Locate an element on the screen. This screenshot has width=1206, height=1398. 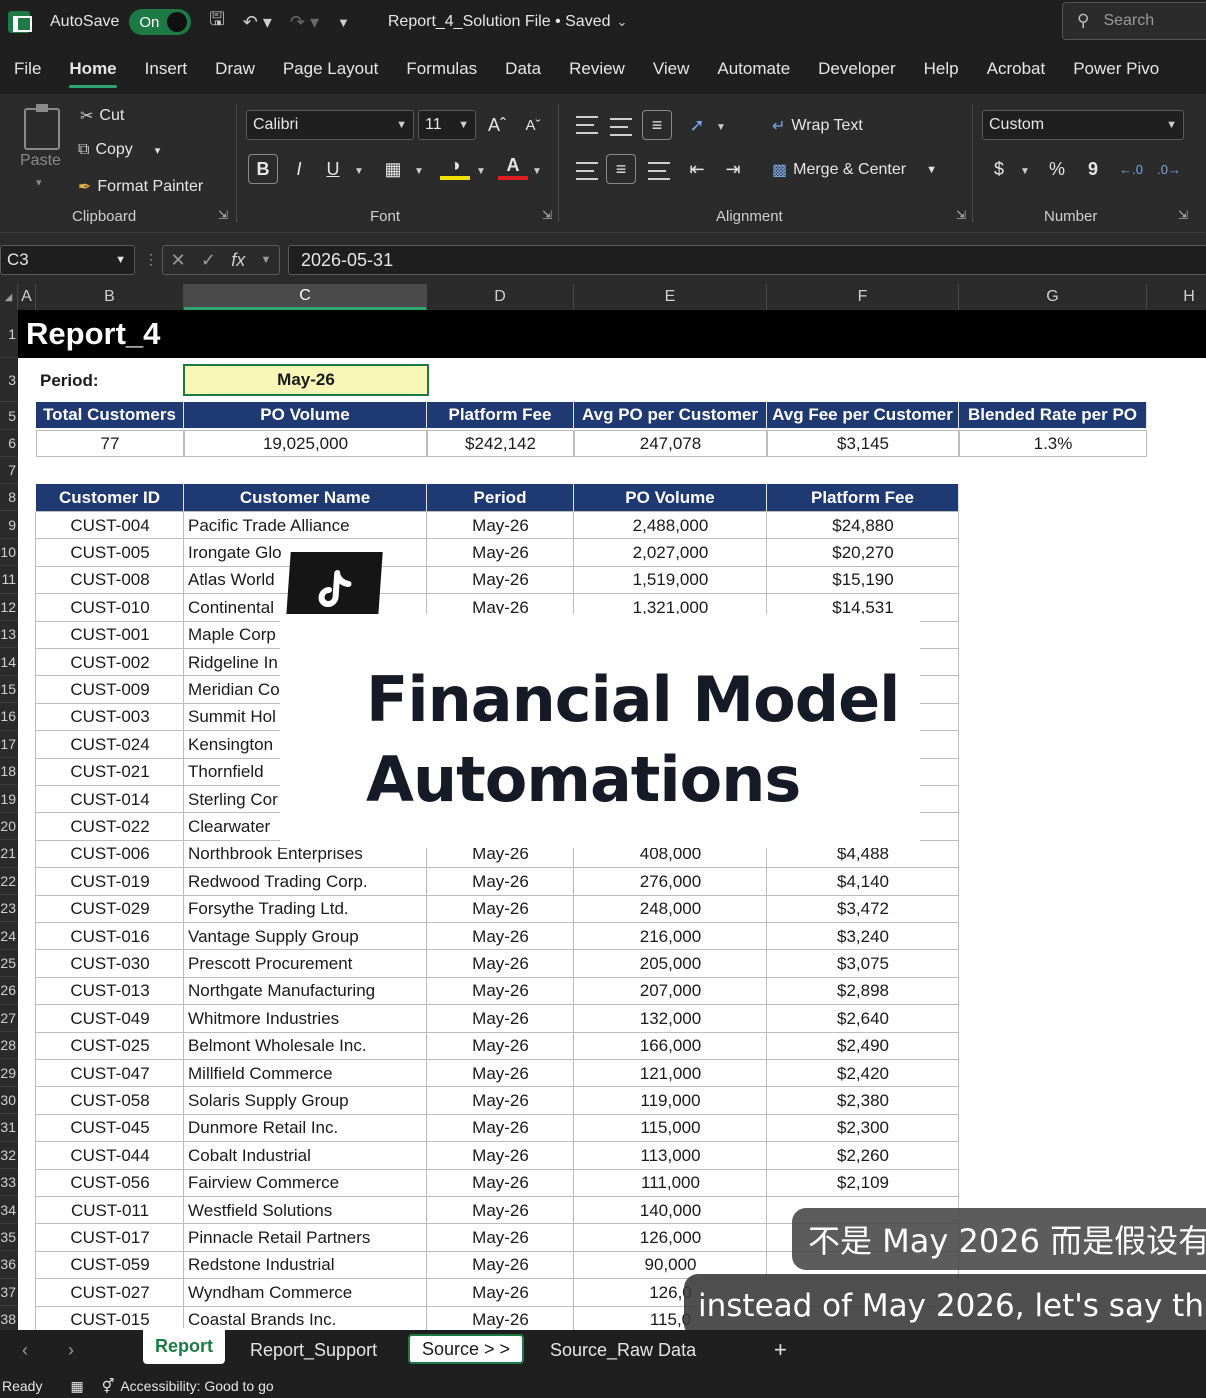
cancel-icon: ✕ is located at coordinates (178, 260).